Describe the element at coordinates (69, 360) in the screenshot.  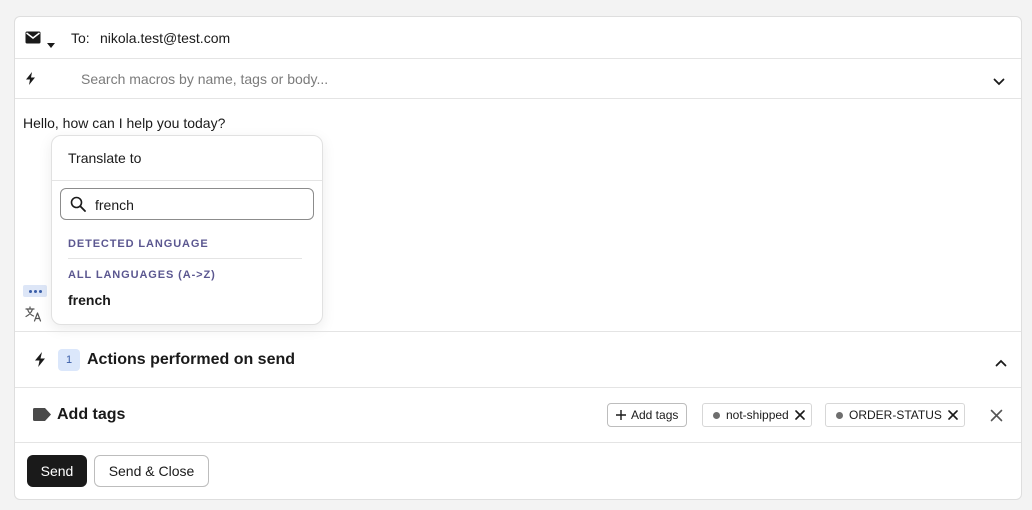
I see `actions-count-badge: 1` at that location.